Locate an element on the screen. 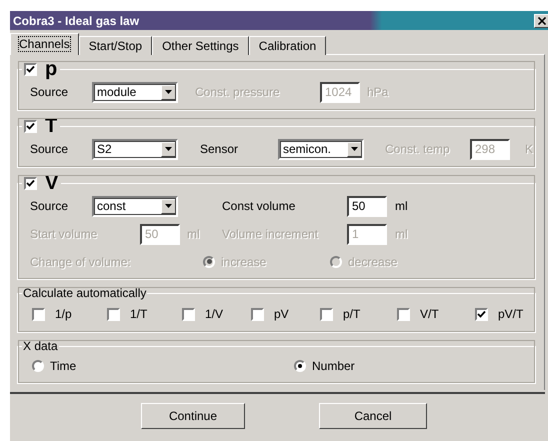  field-label: Const volume is located at coordinates (259, 206).